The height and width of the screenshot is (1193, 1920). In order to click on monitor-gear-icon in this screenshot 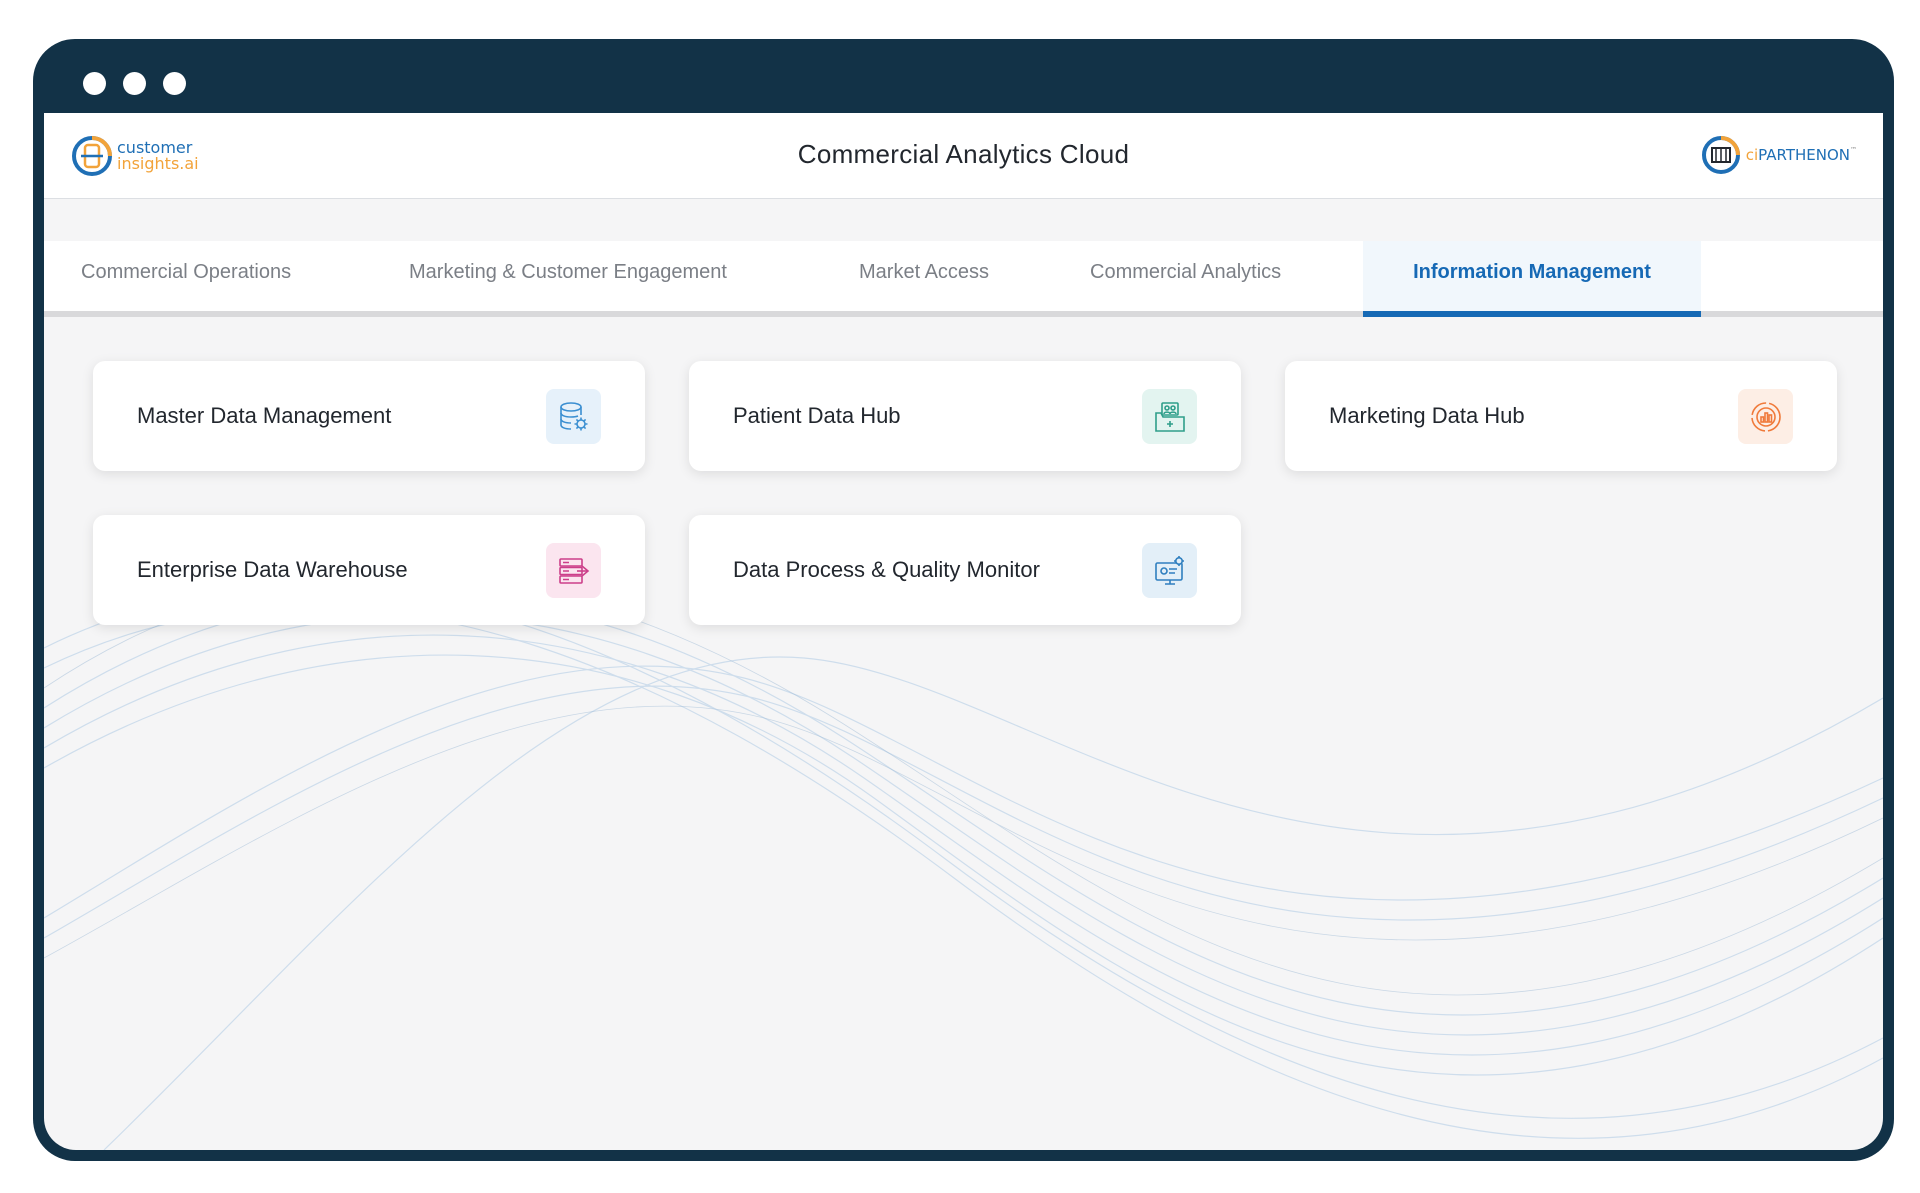, I will do `click(1169, 570)`.